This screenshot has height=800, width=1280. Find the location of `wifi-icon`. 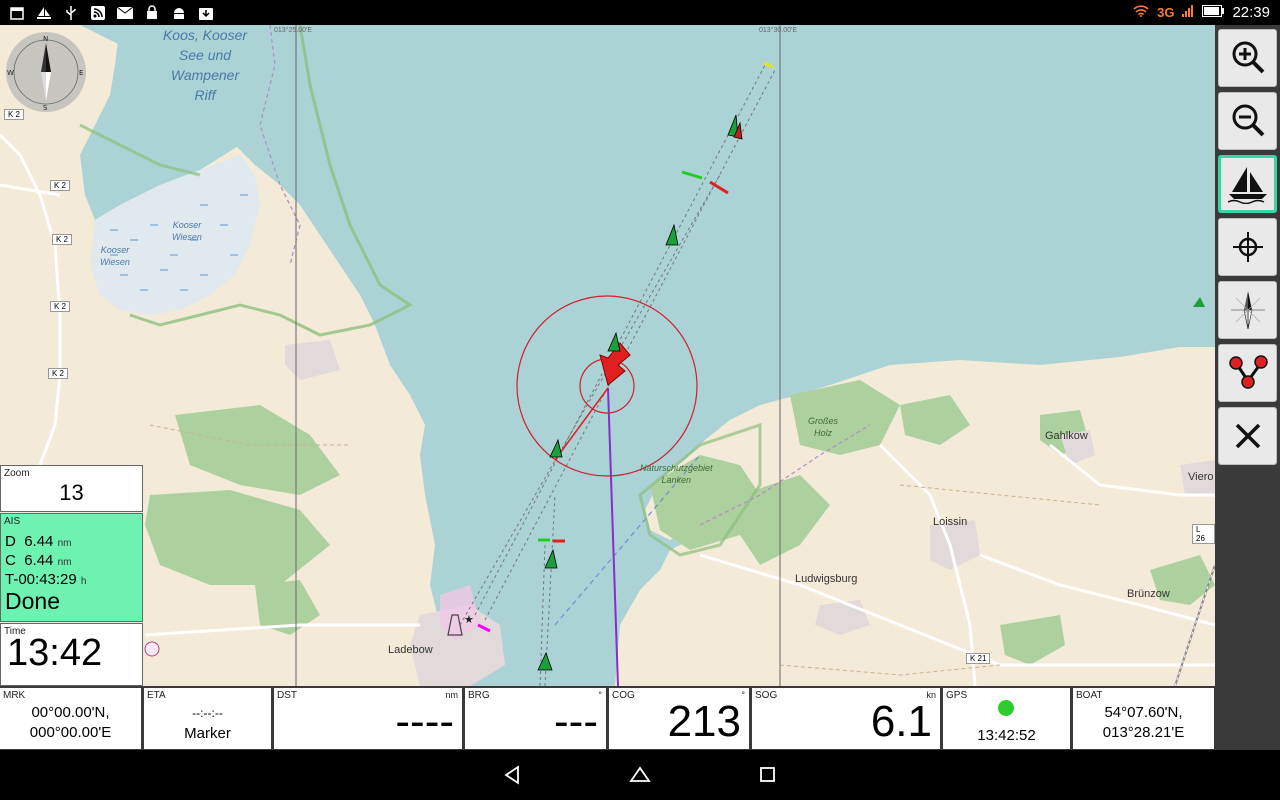

wifi-icon is located at coordinates (1141, 13).